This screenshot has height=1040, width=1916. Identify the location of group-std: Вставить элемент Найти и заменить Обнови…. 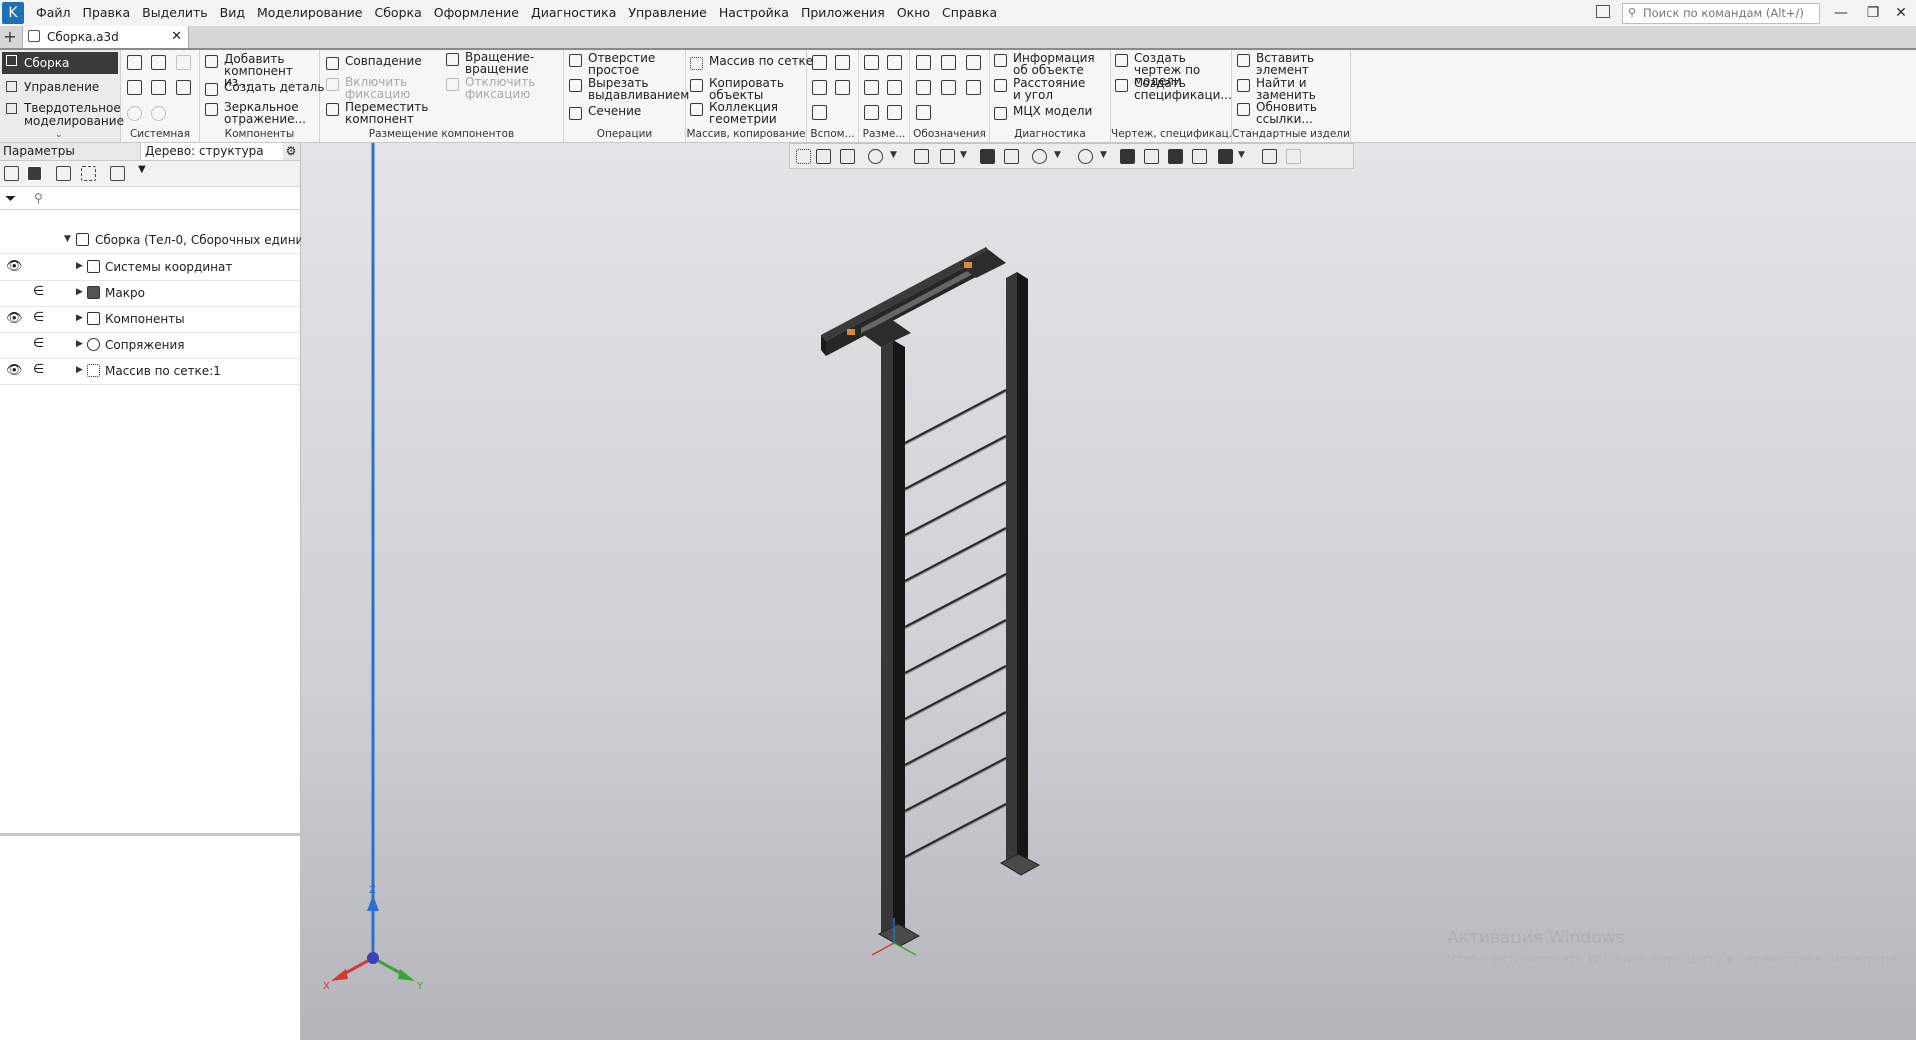
(1291, 96).